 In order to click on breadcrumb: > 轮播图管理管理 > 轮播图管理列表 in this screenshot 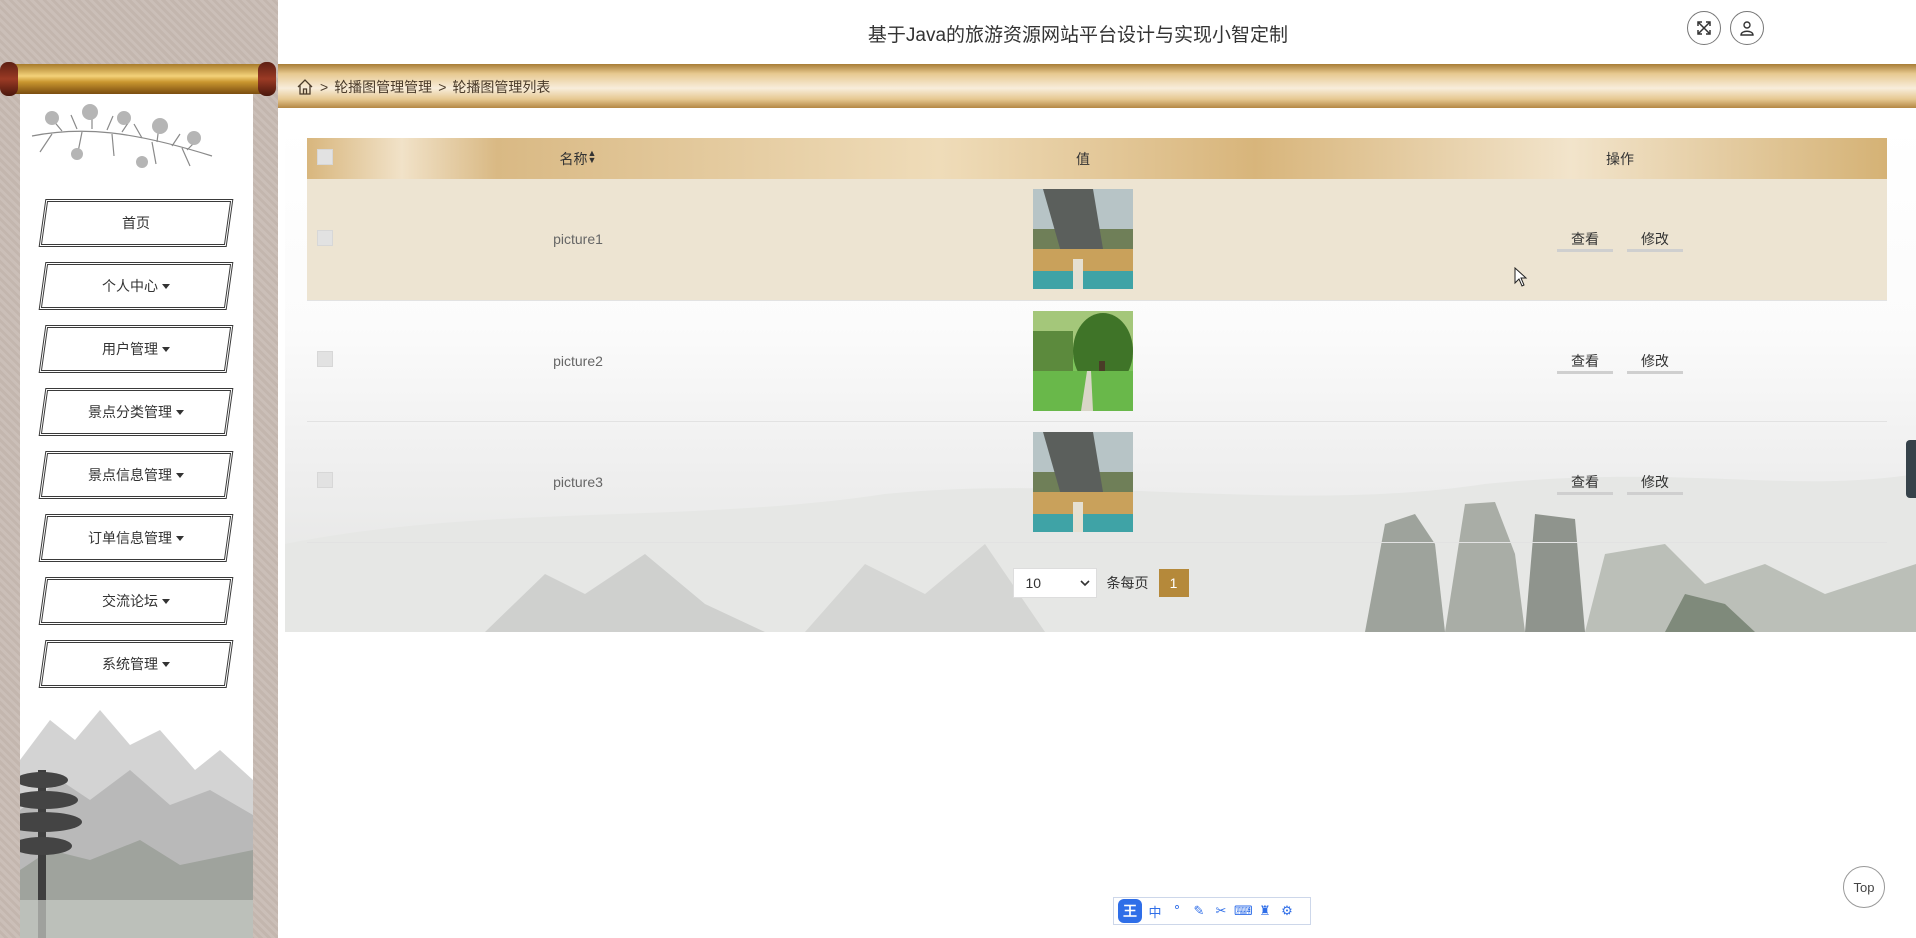, I will do `click(423, 87)`.